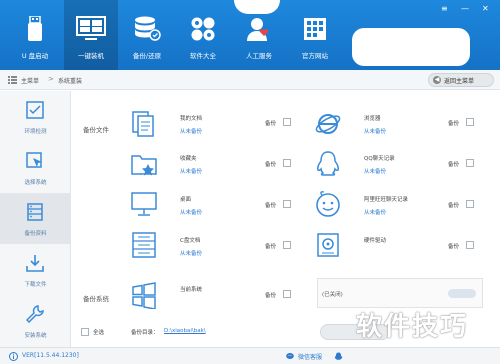 This screenshot has height=364, width=500. I want to click on wechat-icon, so click(290, 356).